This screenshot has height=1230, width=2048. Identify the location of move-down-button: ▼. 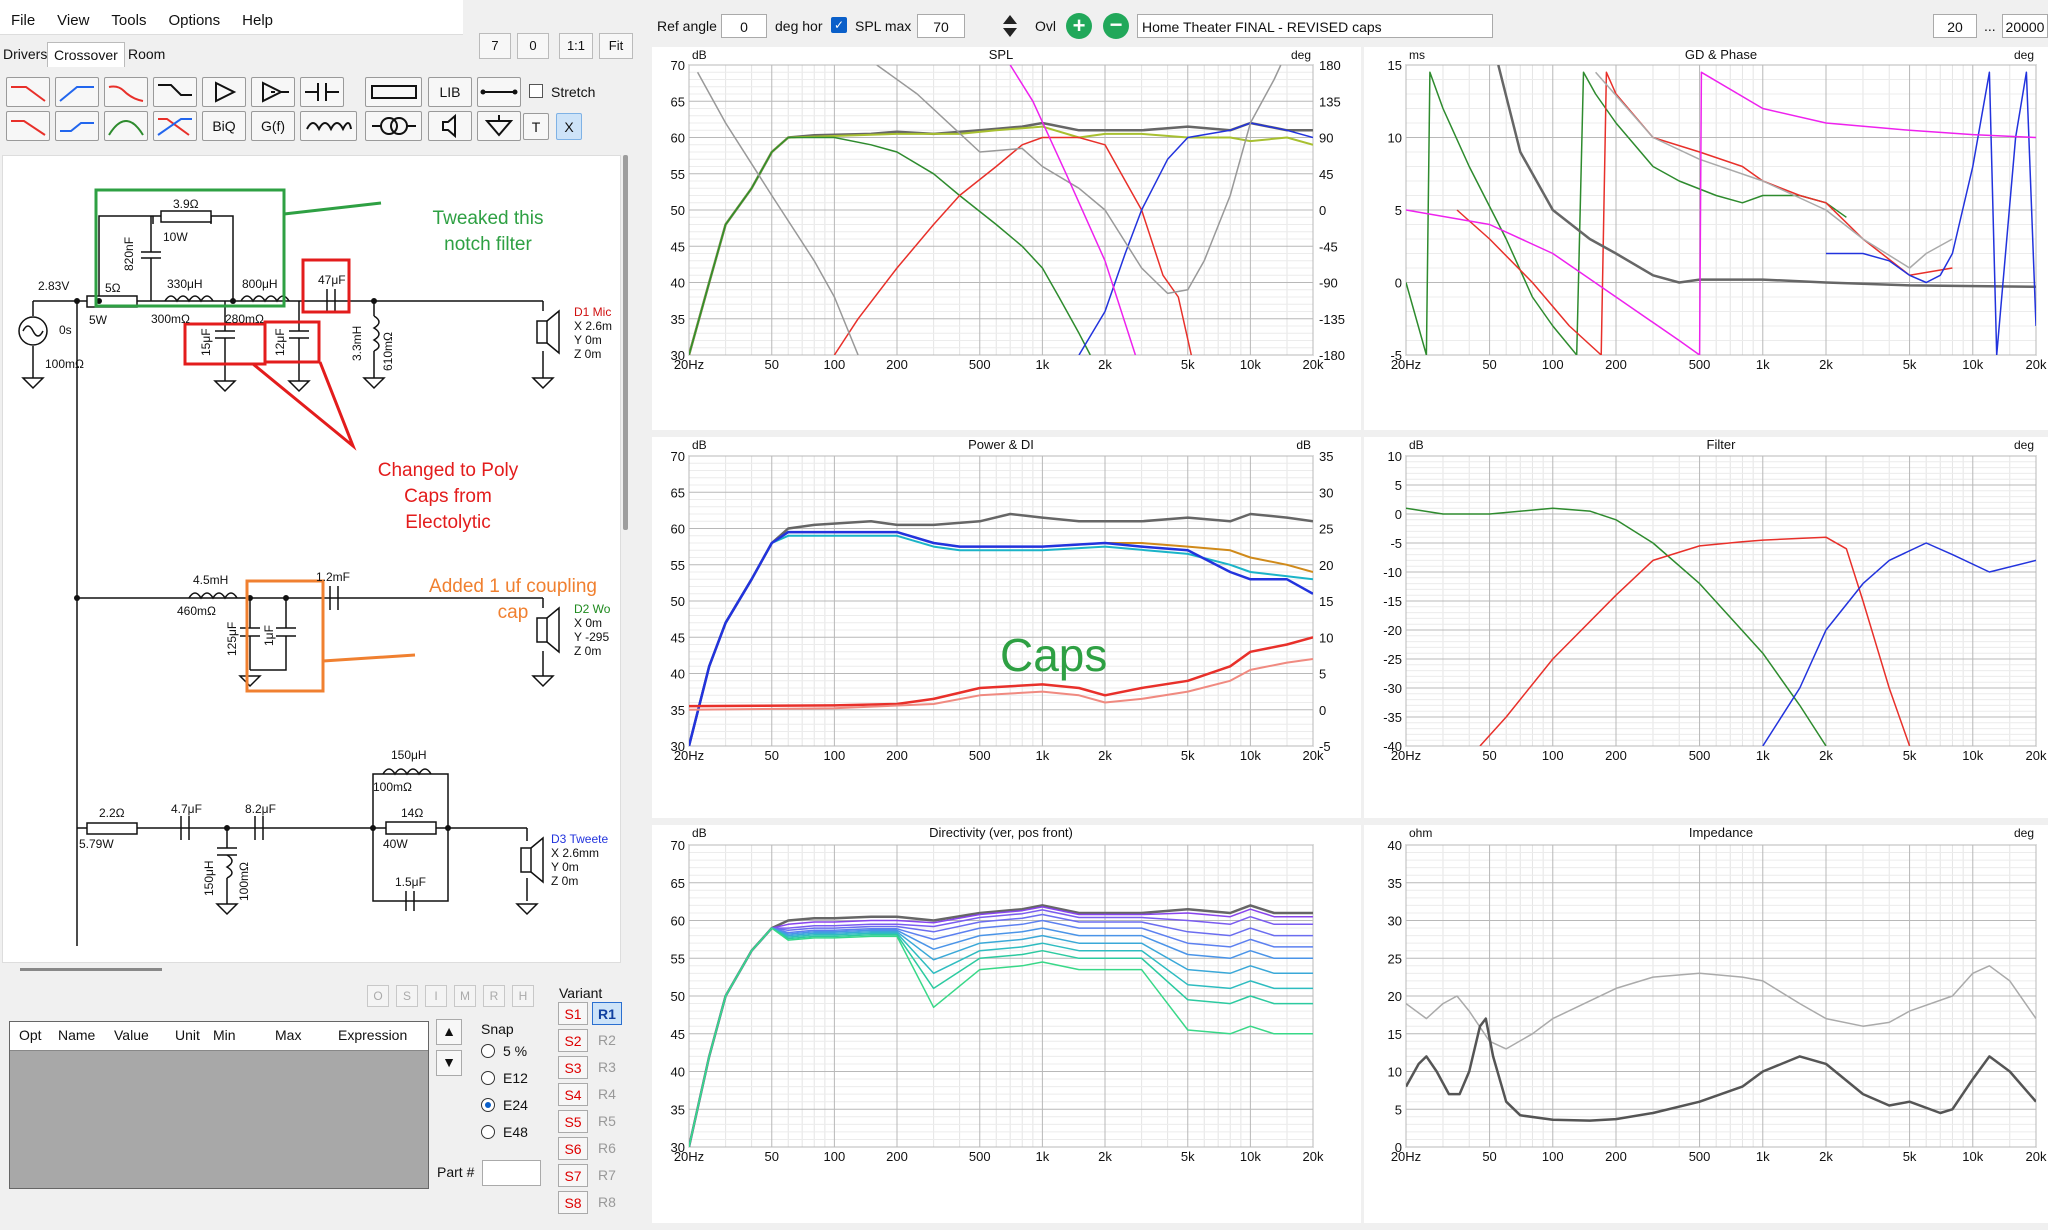
(449, 1063).